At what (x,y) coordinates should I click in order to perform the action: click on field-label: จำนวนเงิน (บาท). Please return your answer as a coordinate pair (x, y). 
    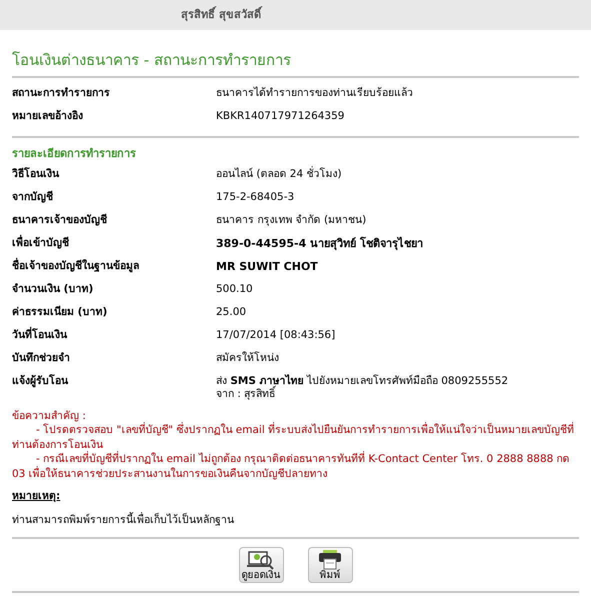
    Looking at the image, I should click on (53, 289).